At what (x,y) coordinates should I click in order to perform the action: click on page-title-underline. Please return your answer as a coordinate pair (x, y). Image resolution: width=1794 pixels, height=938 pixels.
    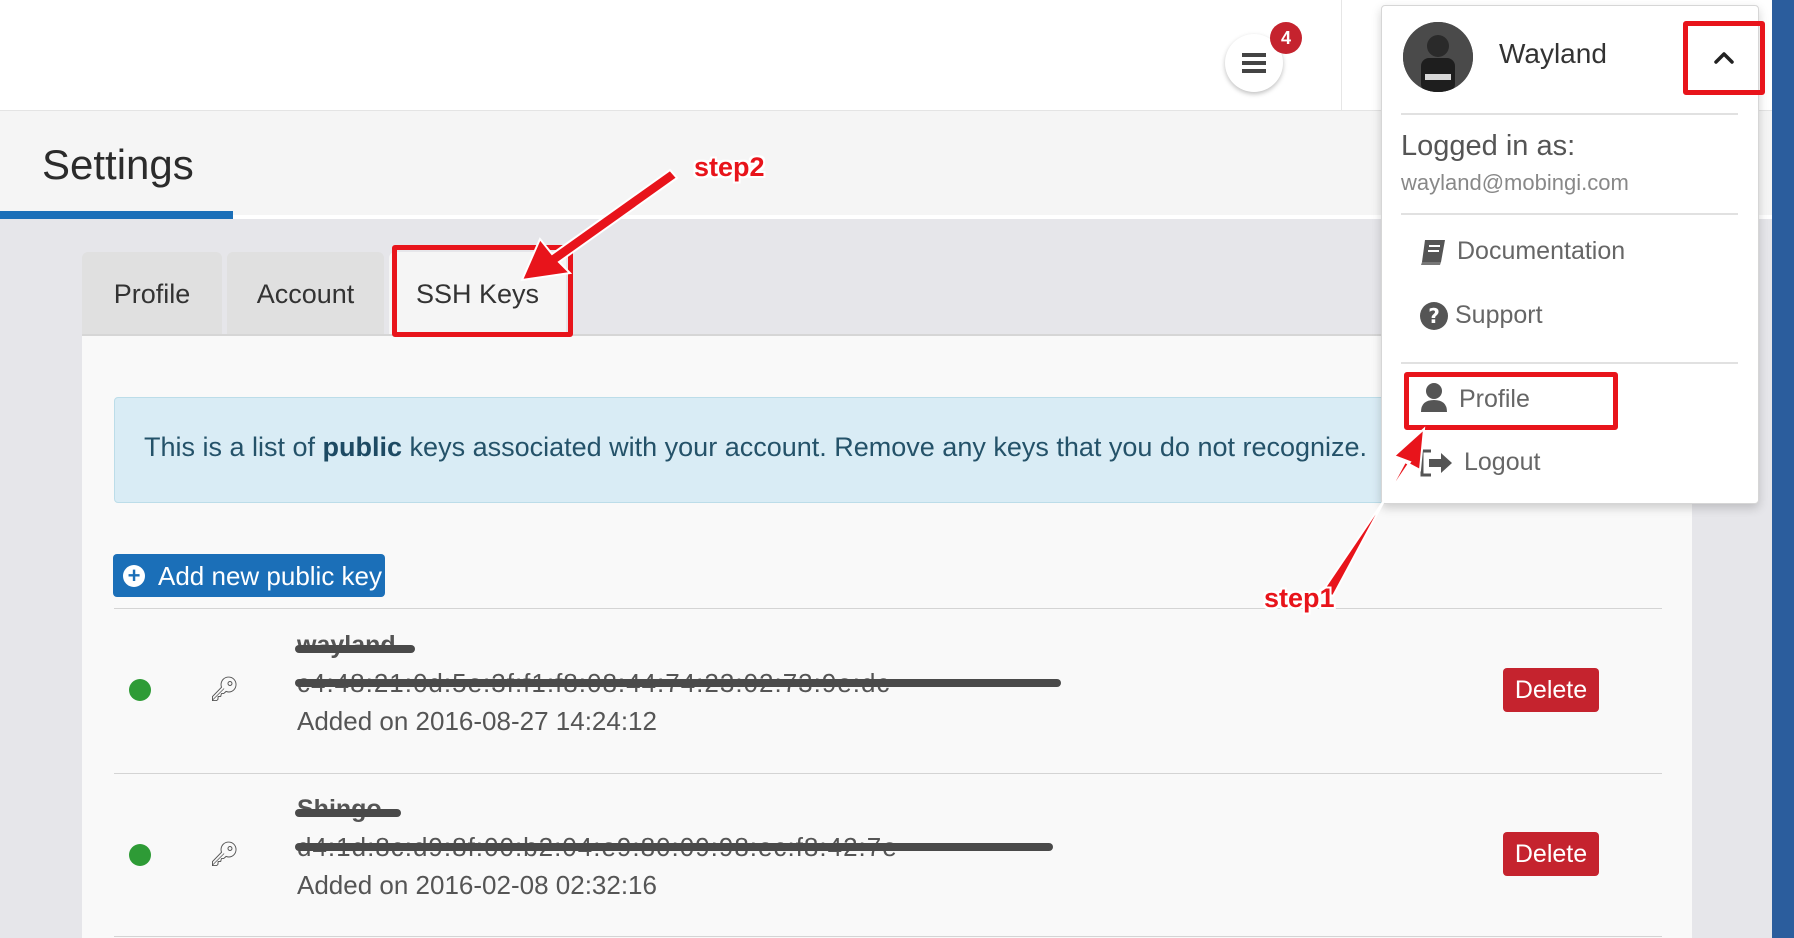
    Looking at the image, I should click on (116, 215).